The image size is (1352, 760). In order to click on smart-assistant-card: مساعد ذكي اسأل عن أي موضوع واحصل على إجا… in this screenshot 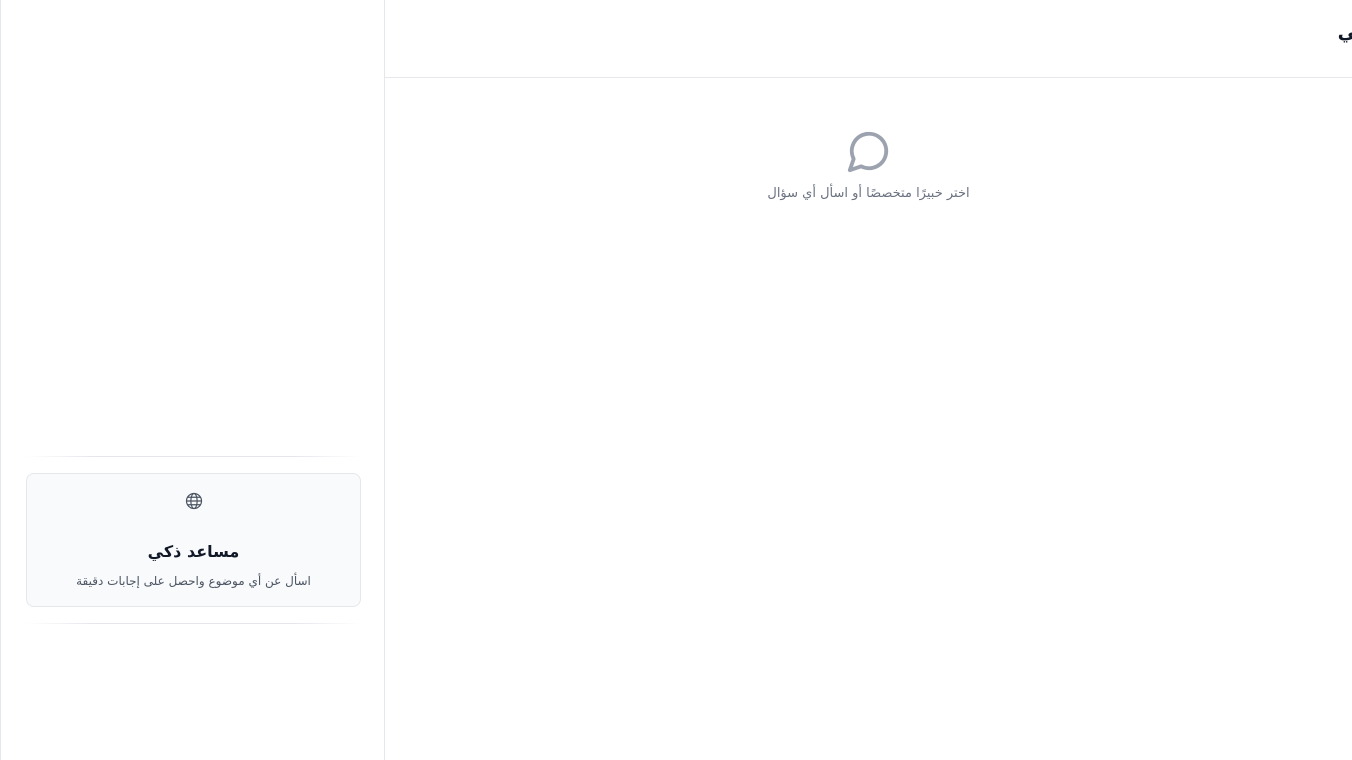, I will do `click(193, 540)`.